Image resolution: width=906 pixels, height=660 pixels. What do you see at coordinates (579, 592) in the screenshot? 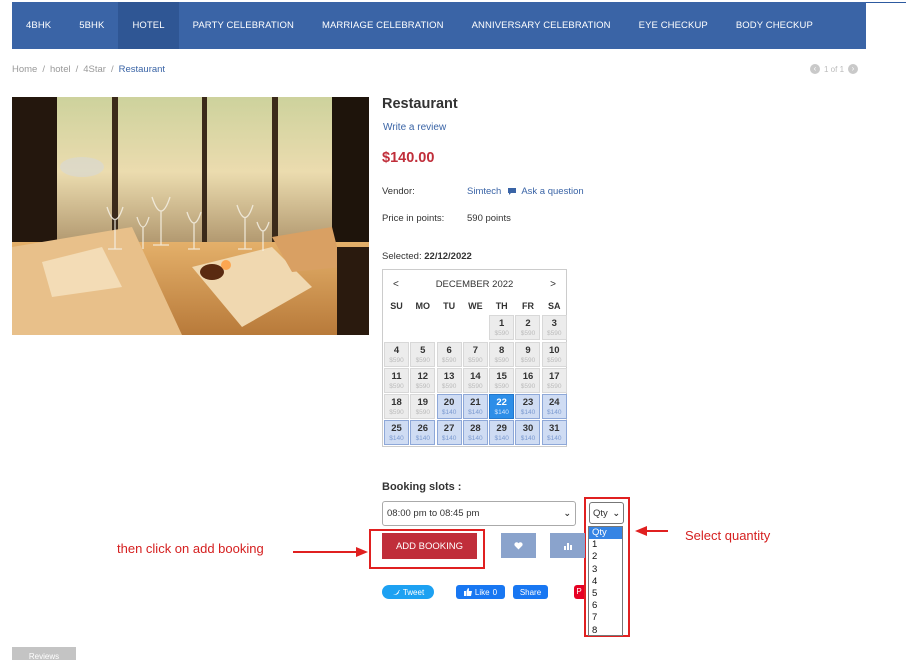
I see `pinterest-icon: P` at bounding box center [579, 592].